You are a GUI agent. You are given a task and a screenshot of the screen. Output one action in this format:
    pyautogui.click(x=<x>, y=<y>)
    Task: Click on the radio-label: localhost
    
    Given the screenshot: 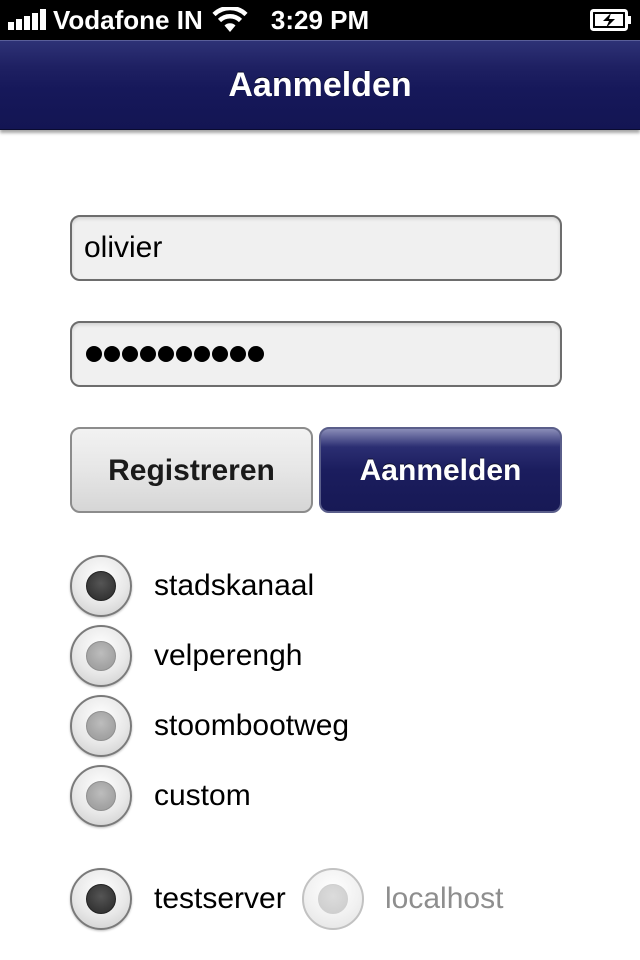 What is the action you would take?
    pyautogui.click(x=444, y=898)
    